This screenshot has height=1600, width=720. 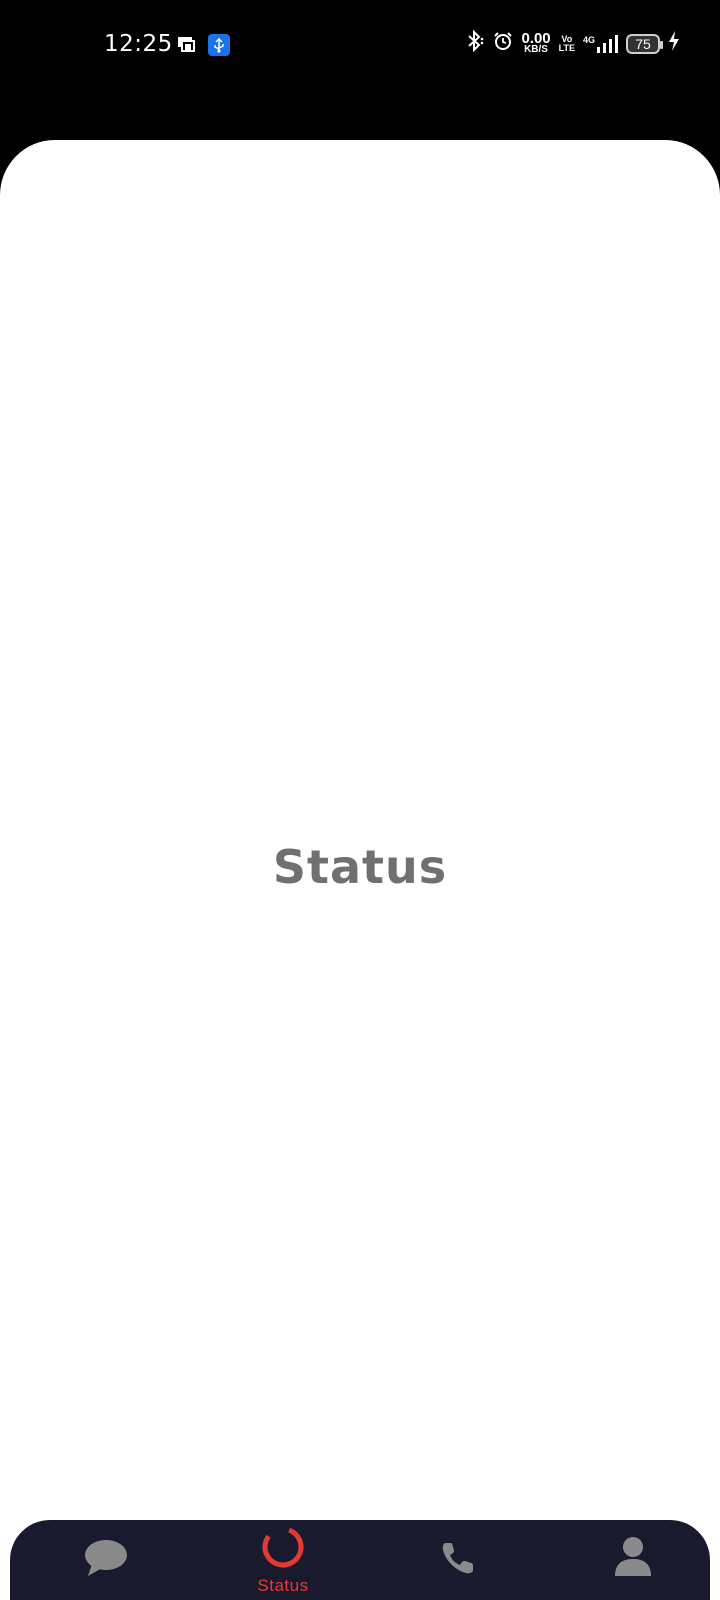 What do you see at coordinates (187, 47) in the screenshot?
I see `screen-mirror-icon` at bounding box center [187, 47].